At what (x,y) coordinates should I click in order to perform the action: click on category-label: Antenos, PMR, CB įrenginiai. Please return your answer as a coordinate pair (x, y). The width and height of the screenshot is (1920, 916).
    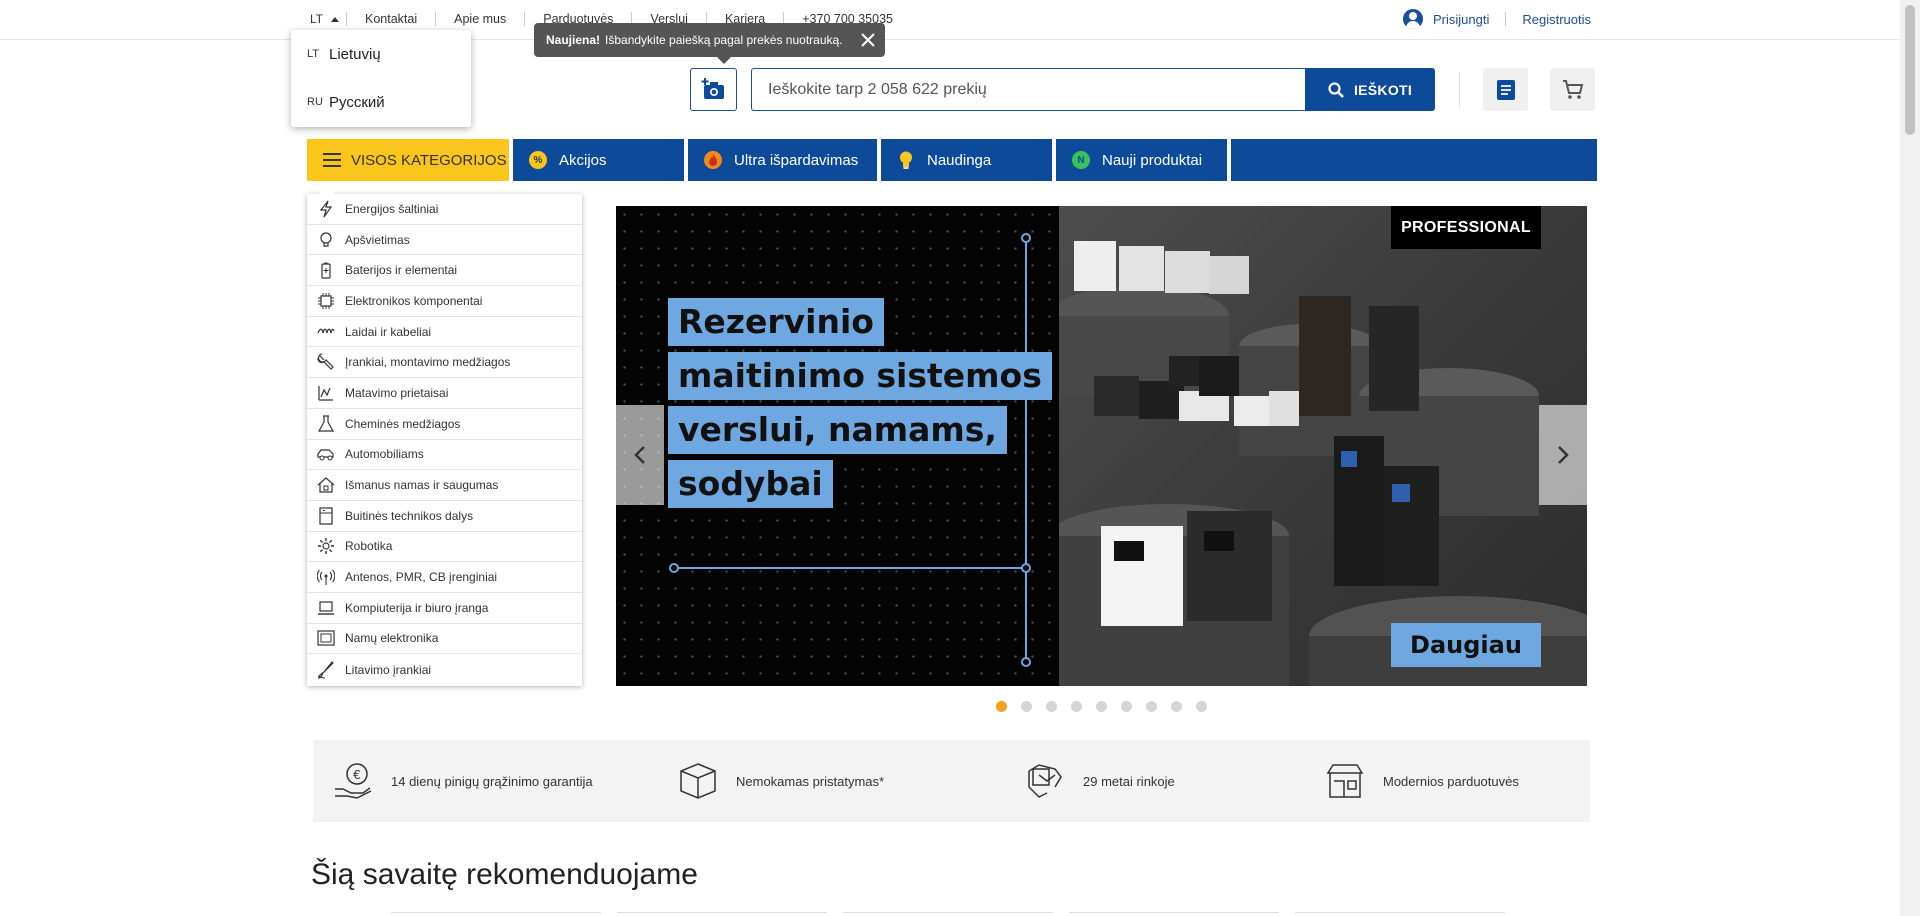
    Looking at the image, I should click on (421, 577).